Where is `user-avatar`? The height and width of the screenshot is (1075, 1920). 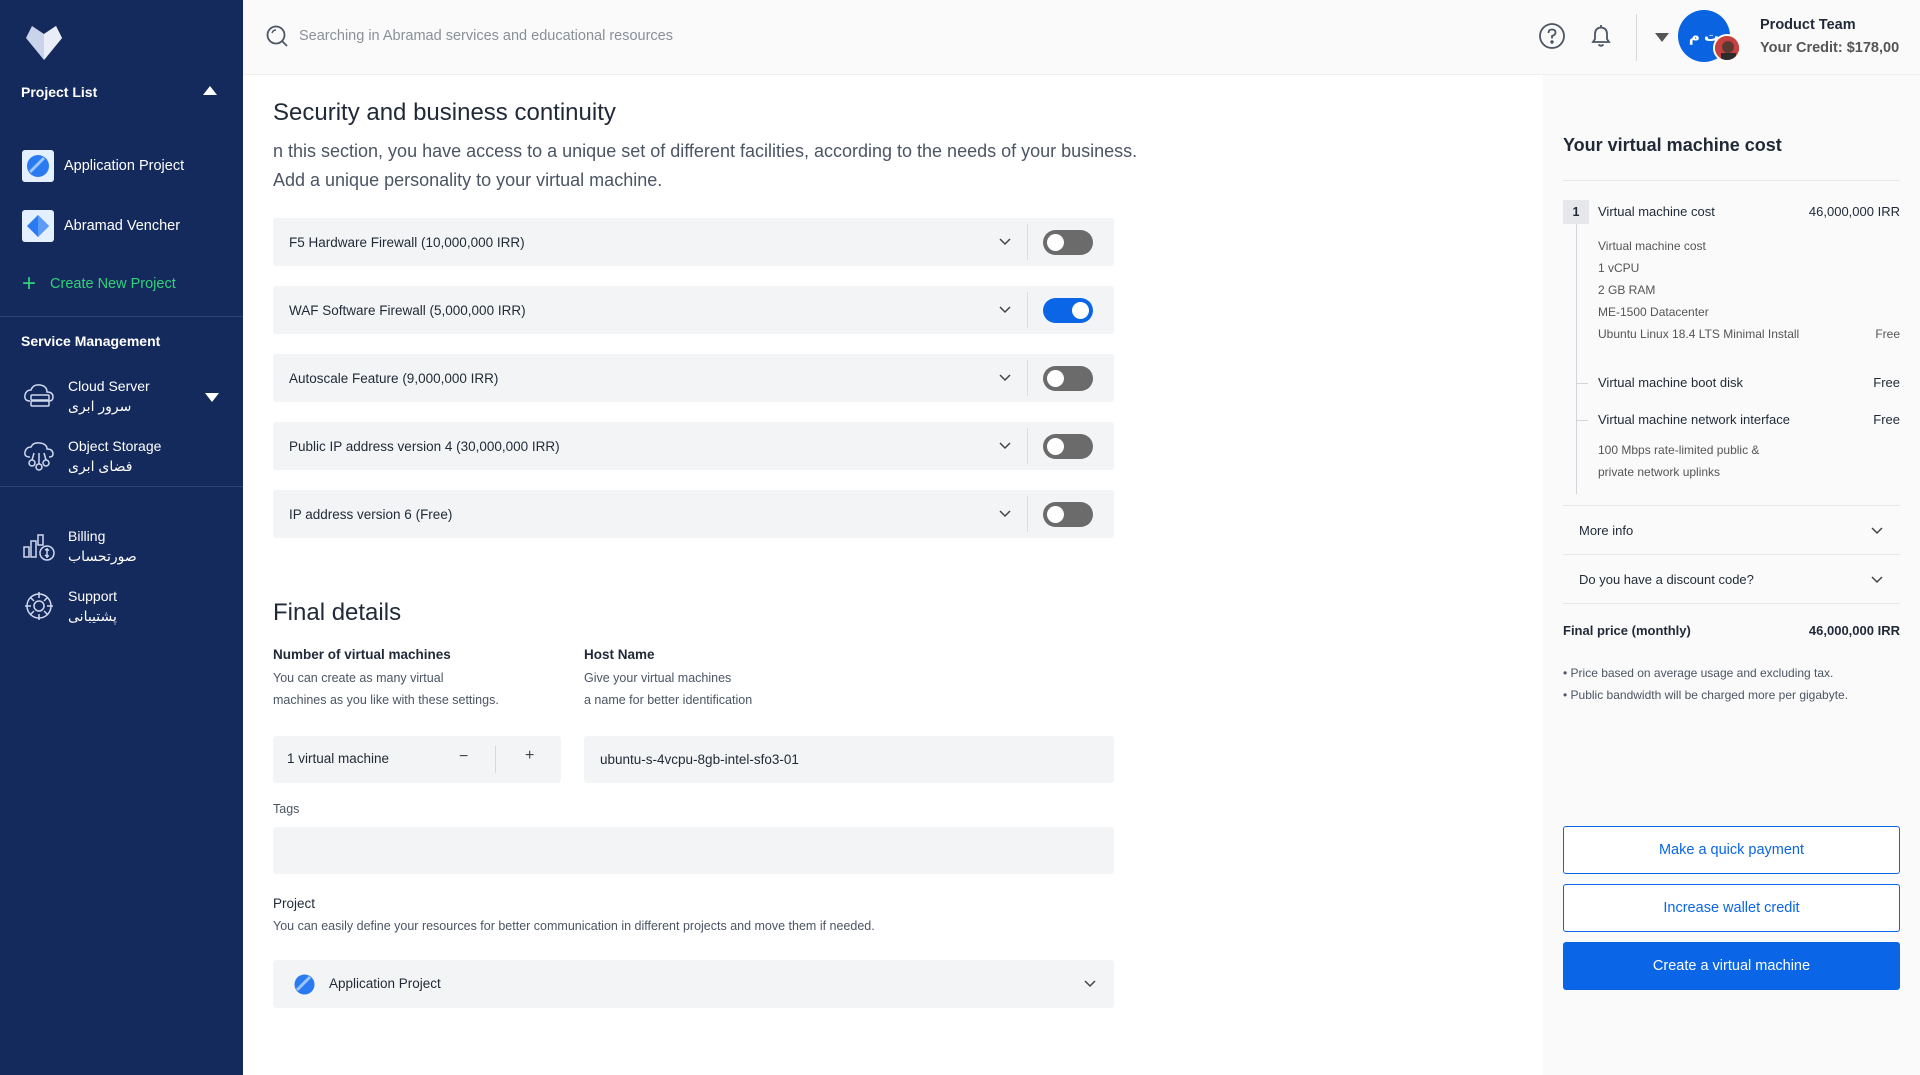 user-avatar is located at coordinates (1727, 48).